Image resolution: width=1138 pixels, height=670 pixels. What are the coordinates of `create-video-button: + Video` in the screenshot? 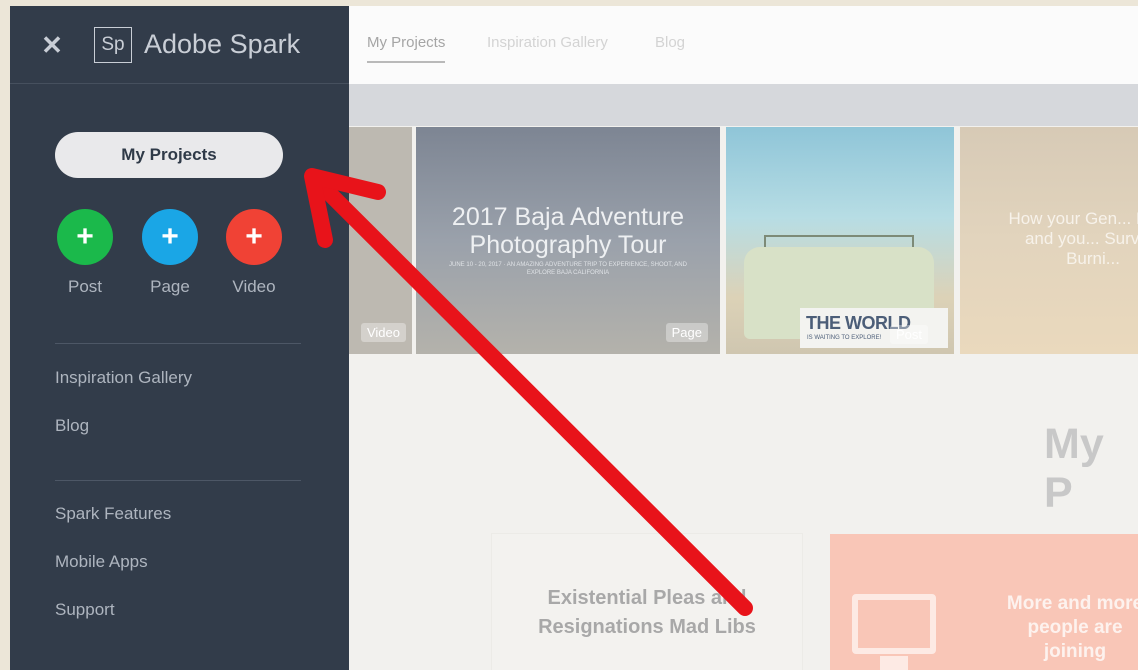 It's located at (254, 253).